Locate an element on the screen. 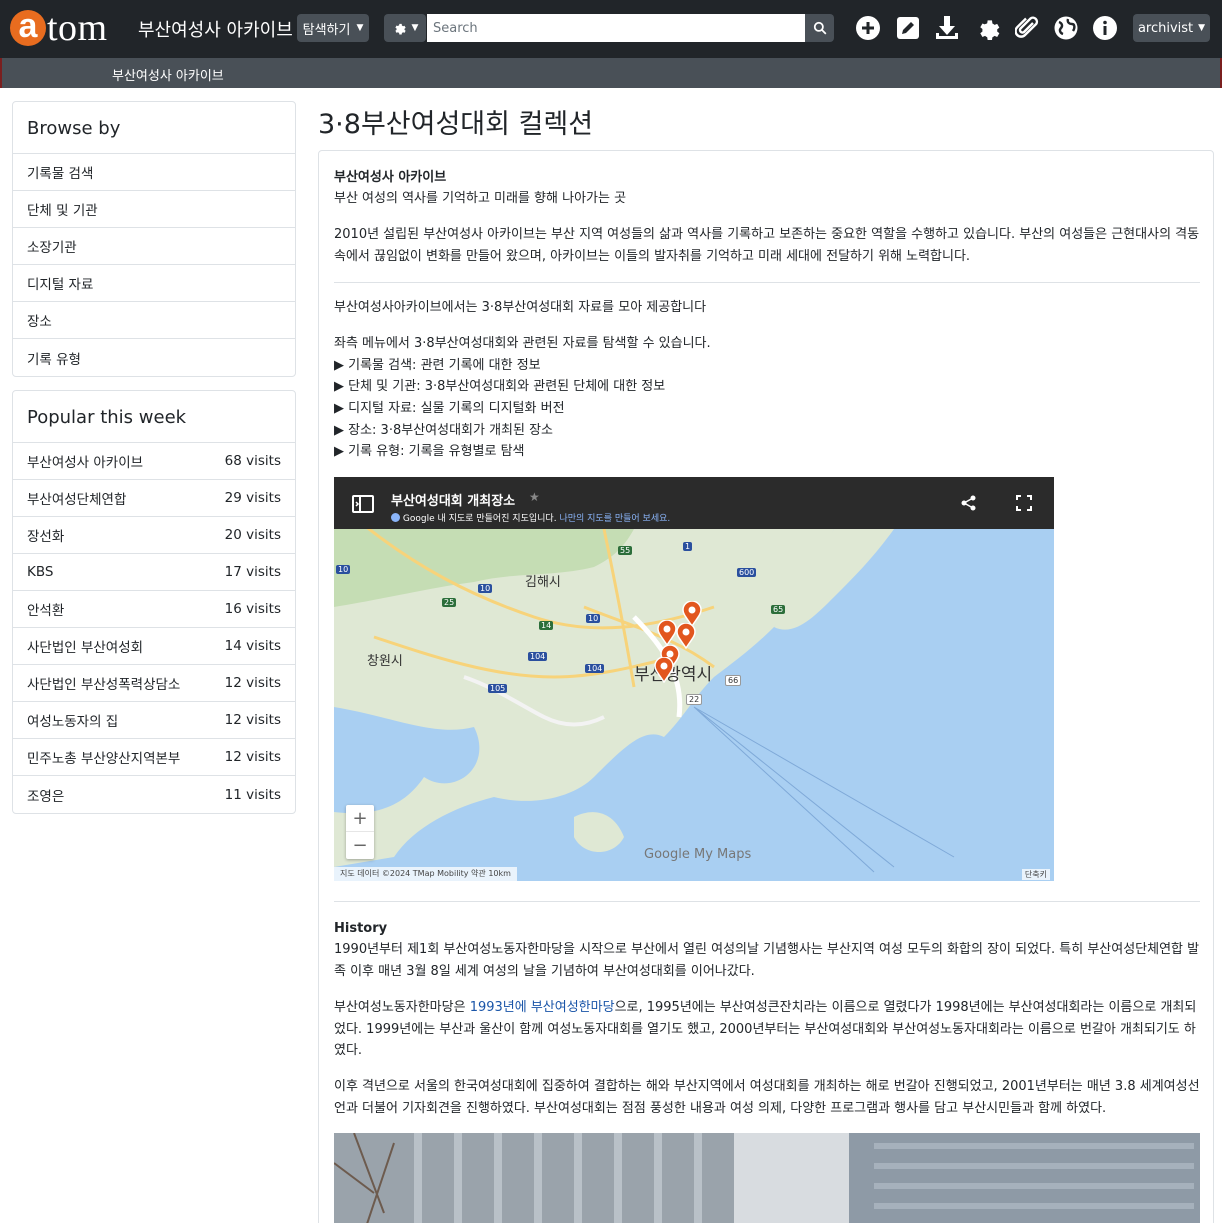 The height and width of the screenshot is (1223, 1222). browse-item: 단체 및 기관 is located at coordinates (154, 209).